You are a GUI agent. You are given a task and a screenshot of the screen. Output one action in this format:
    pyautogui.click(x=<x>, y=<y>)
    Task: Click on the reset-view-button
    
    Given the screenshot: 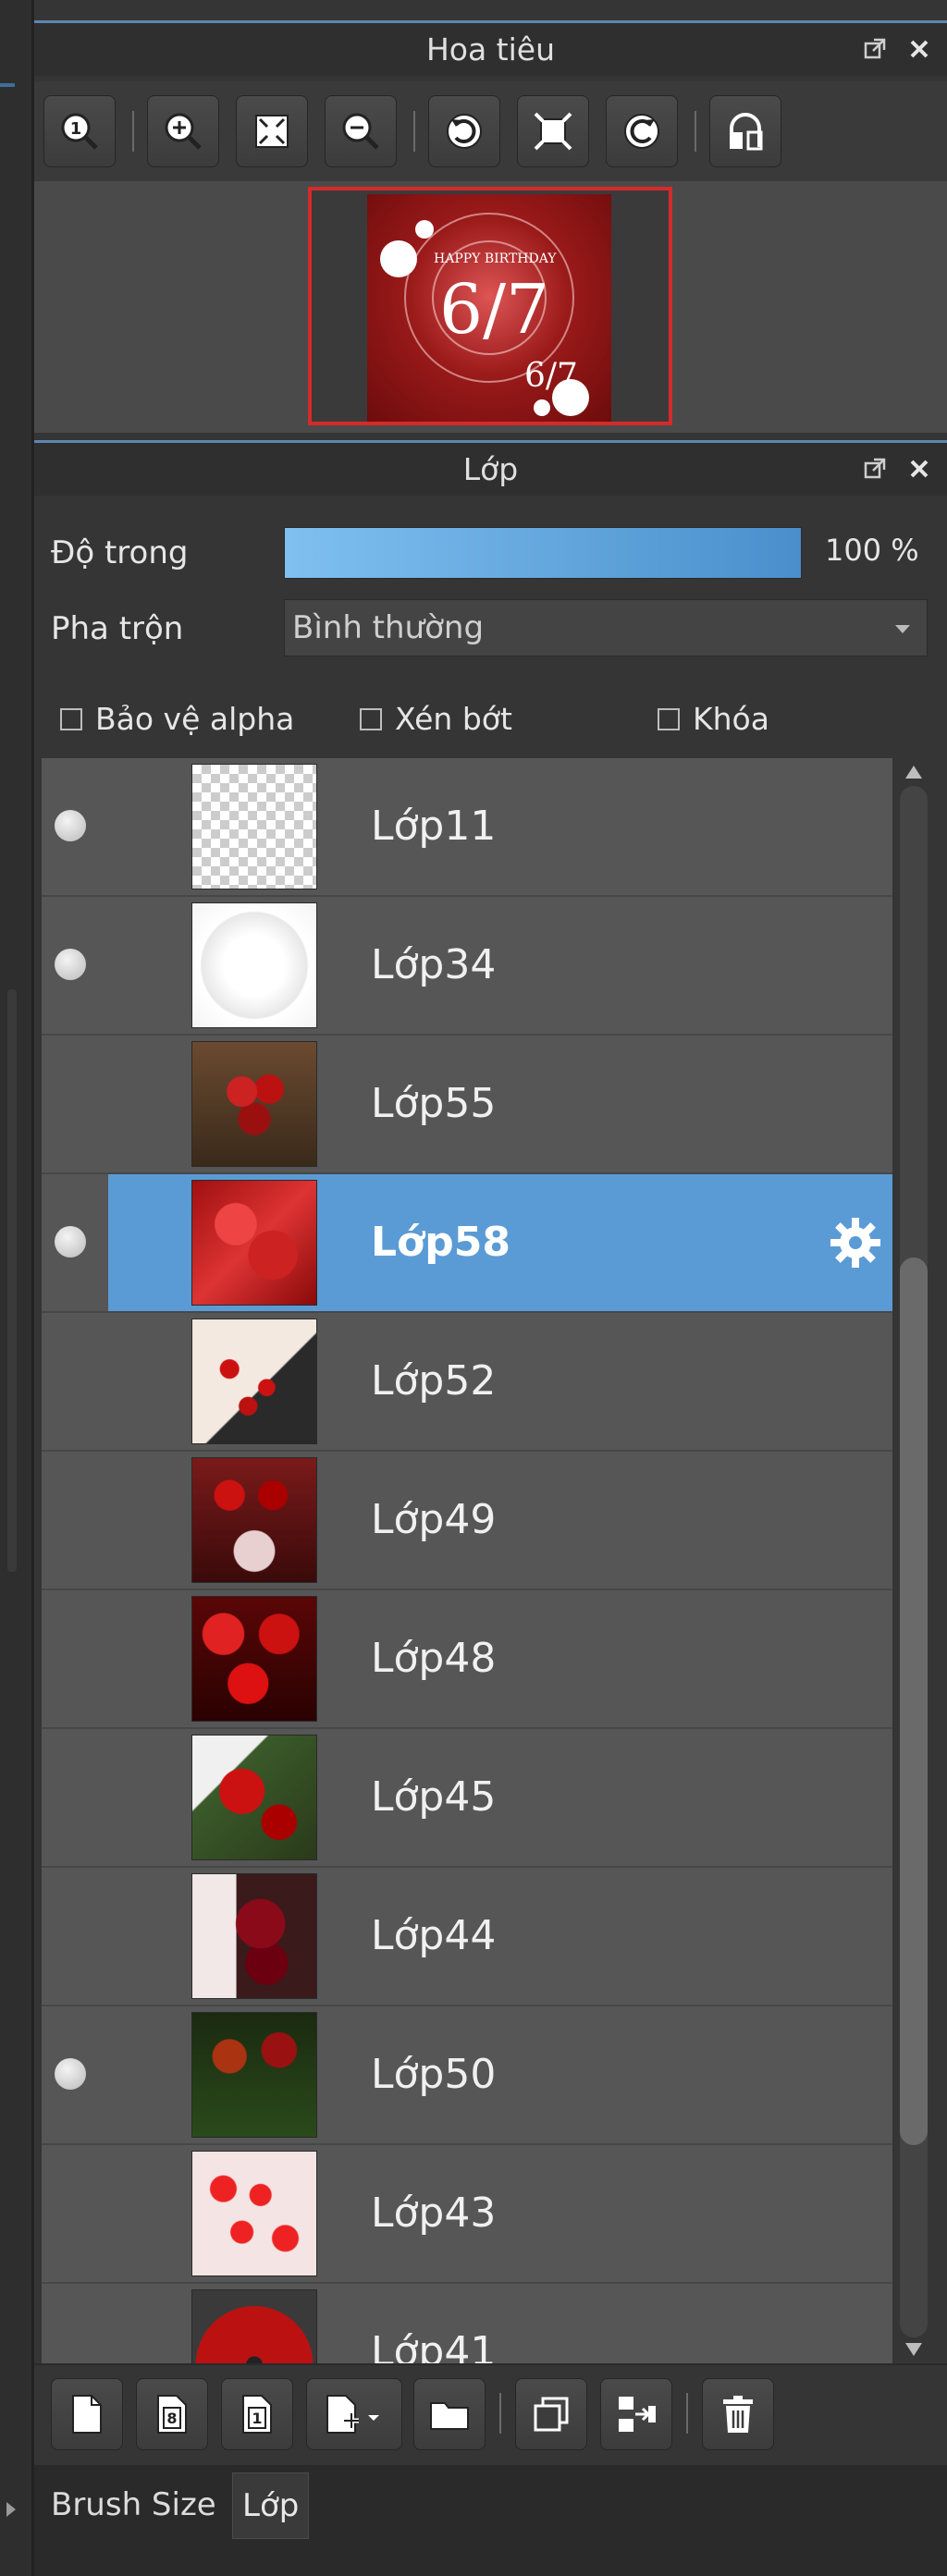 What is the action you would take?
    pyautogui.click(x=553, y=131)
    